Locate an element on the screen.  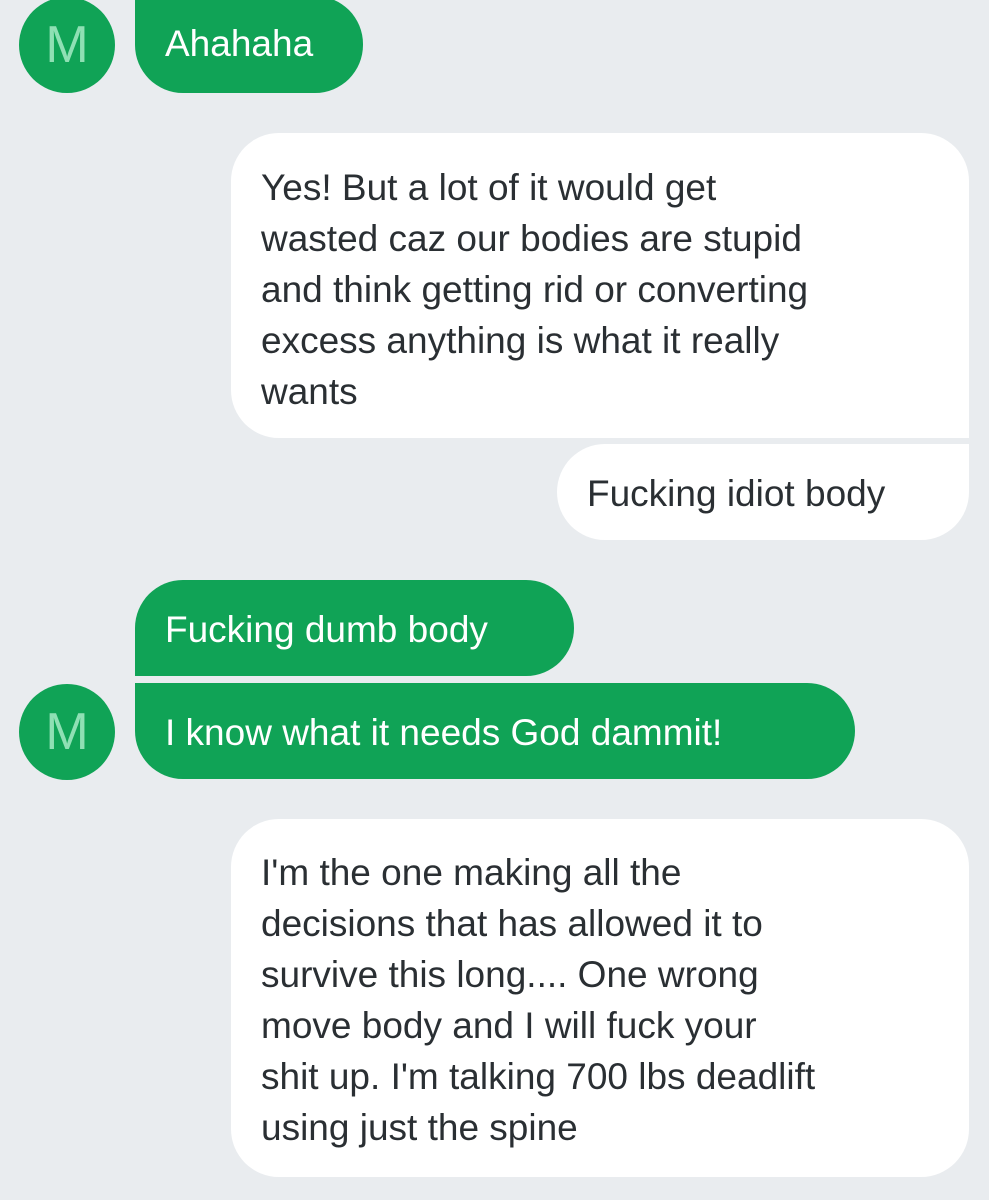
incoming-message: I know what it needs God dammit! is located at coordinates (495, 731).